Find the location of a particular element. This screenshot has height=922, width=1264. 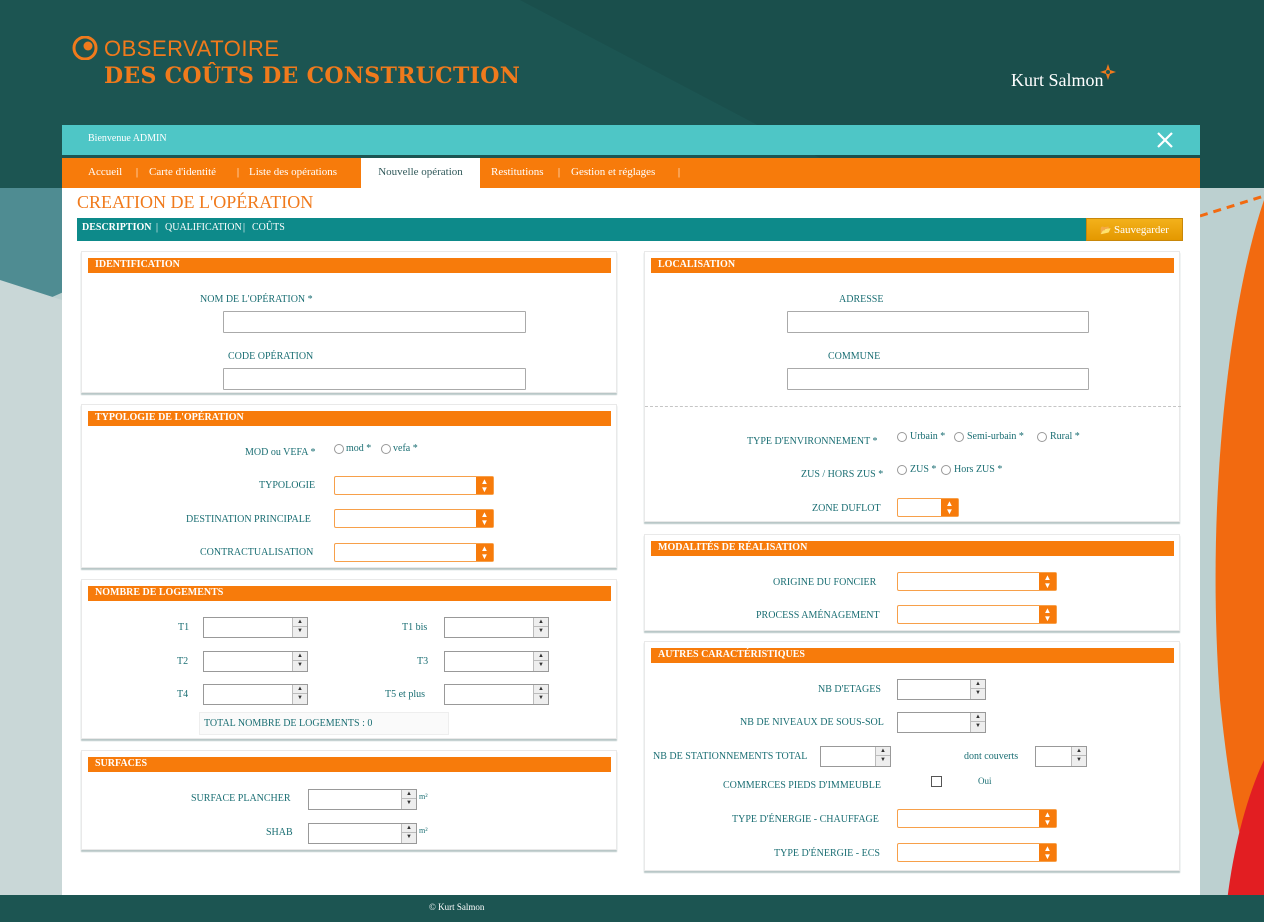

process-amenagement-select: ▲ ▼ is located at coordinates (977, 614).